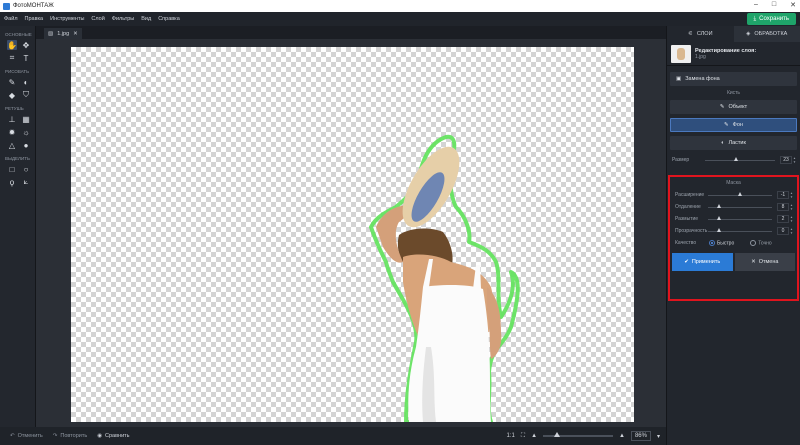 This screenshot has height=445, width=800. I want to click on blur-slider-thumb, so click(719, 217).